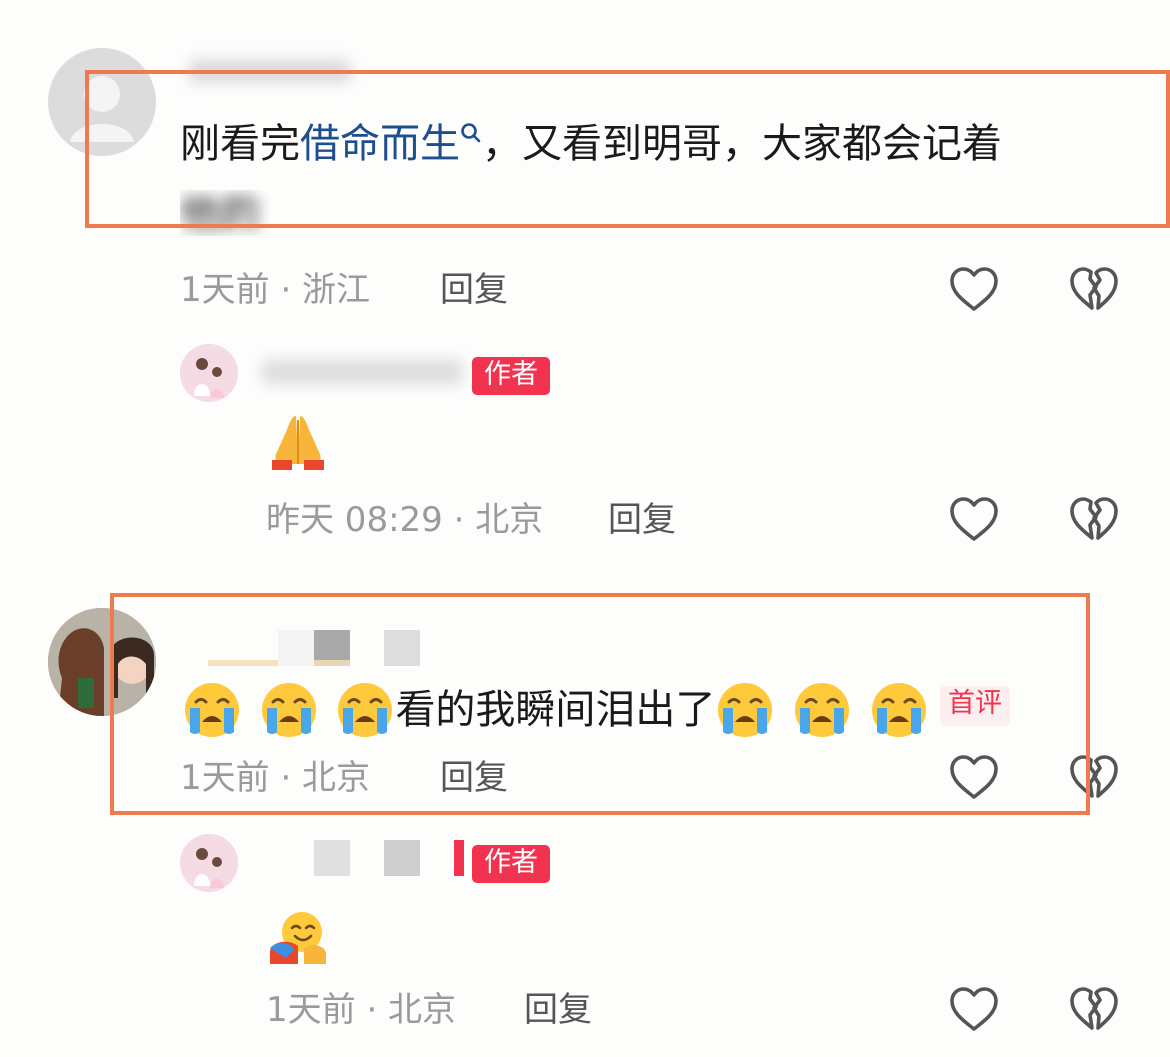 This screenshot has height=1057, width=1170. What do you see at coordinates (361, 1010) in the screenshot?
I see `reply-meta: 1天前 · 北京` at bounding box center [361, 1010].